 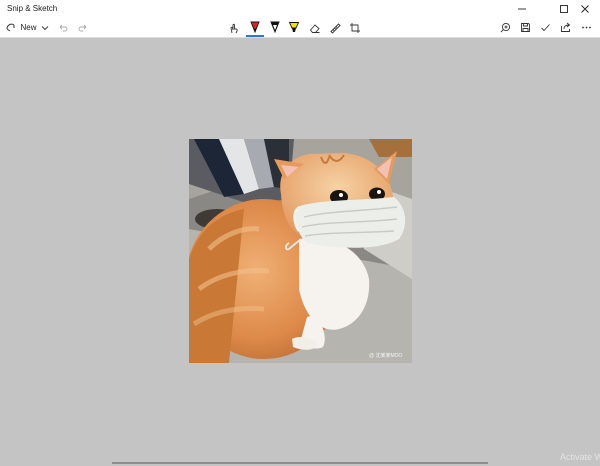 I want to click on minimize-button, so click(x=522, y=9).